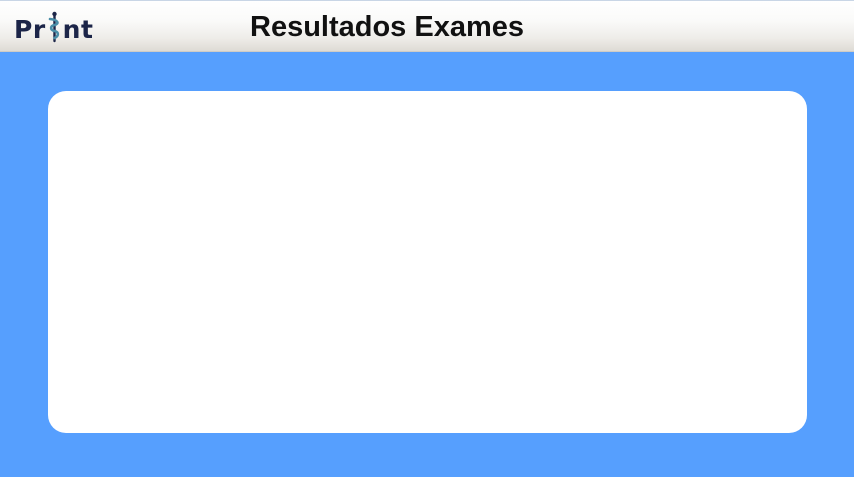  I want to click on logo-text-right: nt, so click(78, 29).